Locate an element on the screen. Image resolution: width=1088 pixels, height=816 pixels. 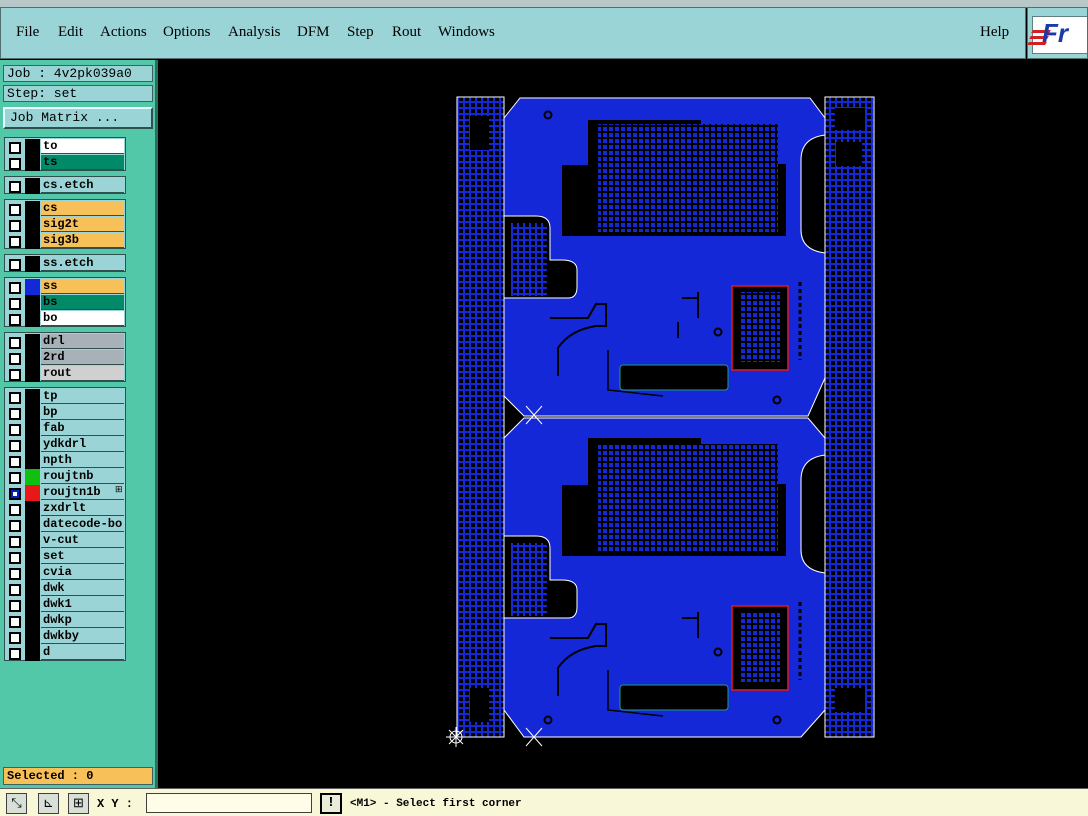
layer-row: ss.etch is located at coordinates (65, 264).